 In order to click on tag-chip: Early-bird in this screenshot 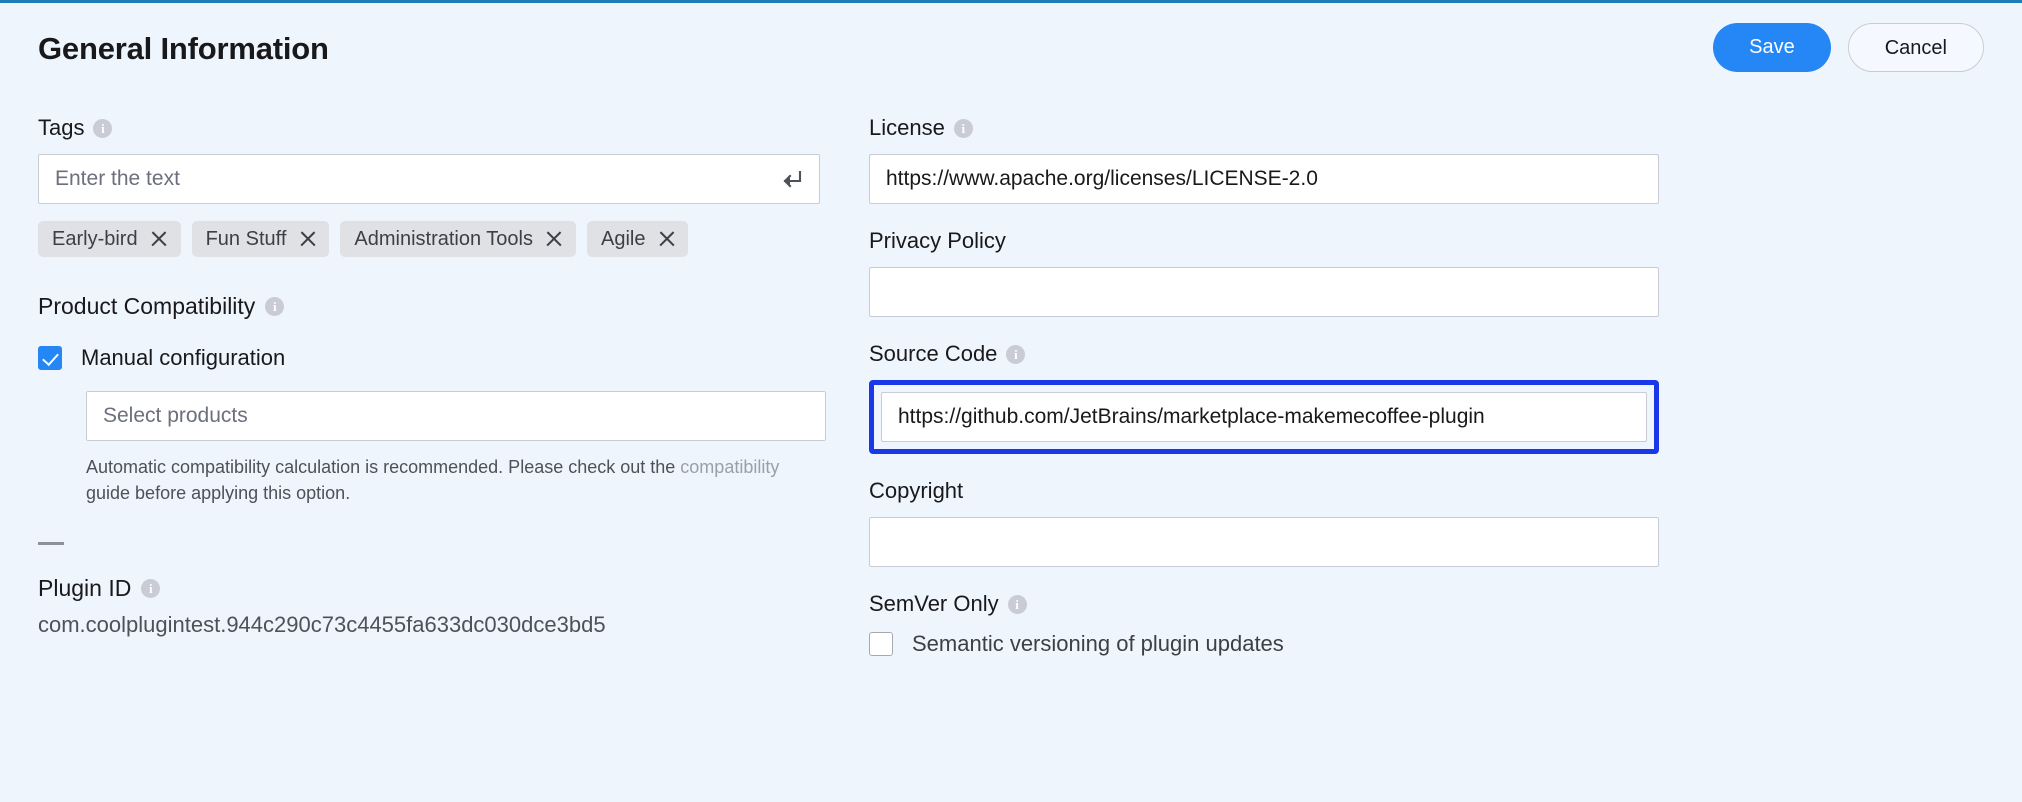, I will do `click(109, 239)`.